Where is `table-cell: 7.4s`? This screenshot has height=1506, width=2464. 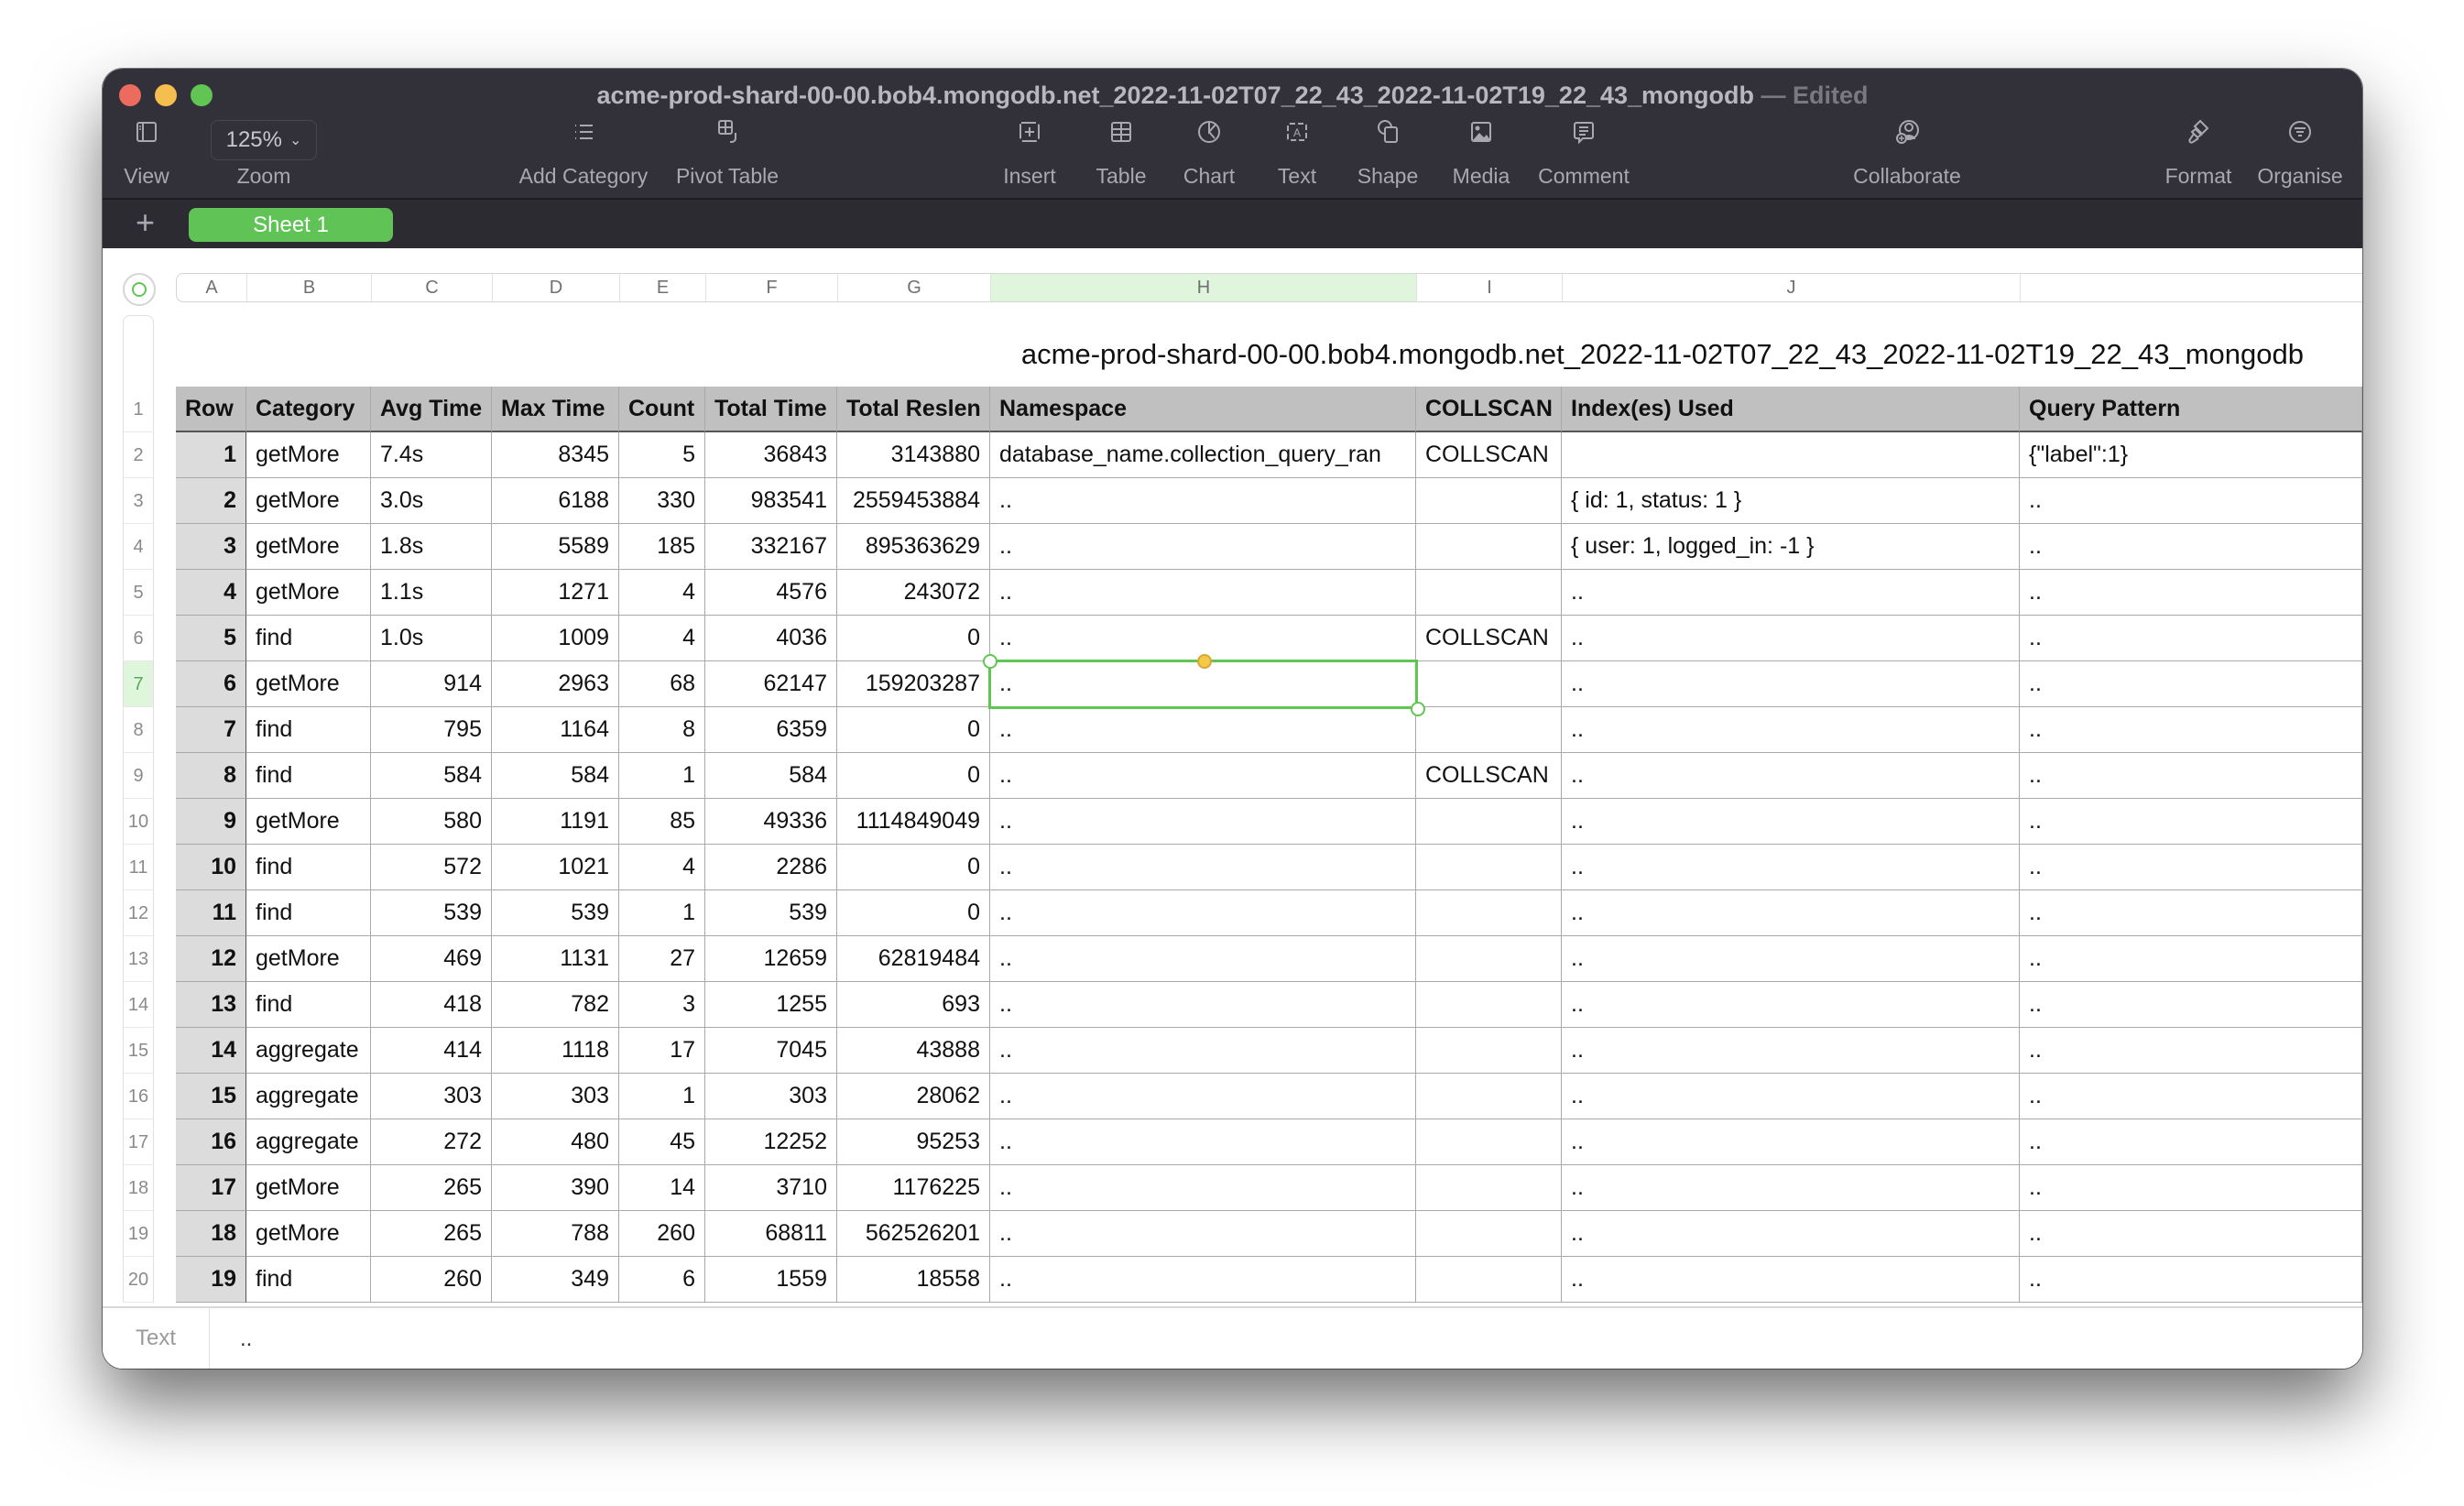 table-cell: 7.4s is located at coordinates (431, 455).